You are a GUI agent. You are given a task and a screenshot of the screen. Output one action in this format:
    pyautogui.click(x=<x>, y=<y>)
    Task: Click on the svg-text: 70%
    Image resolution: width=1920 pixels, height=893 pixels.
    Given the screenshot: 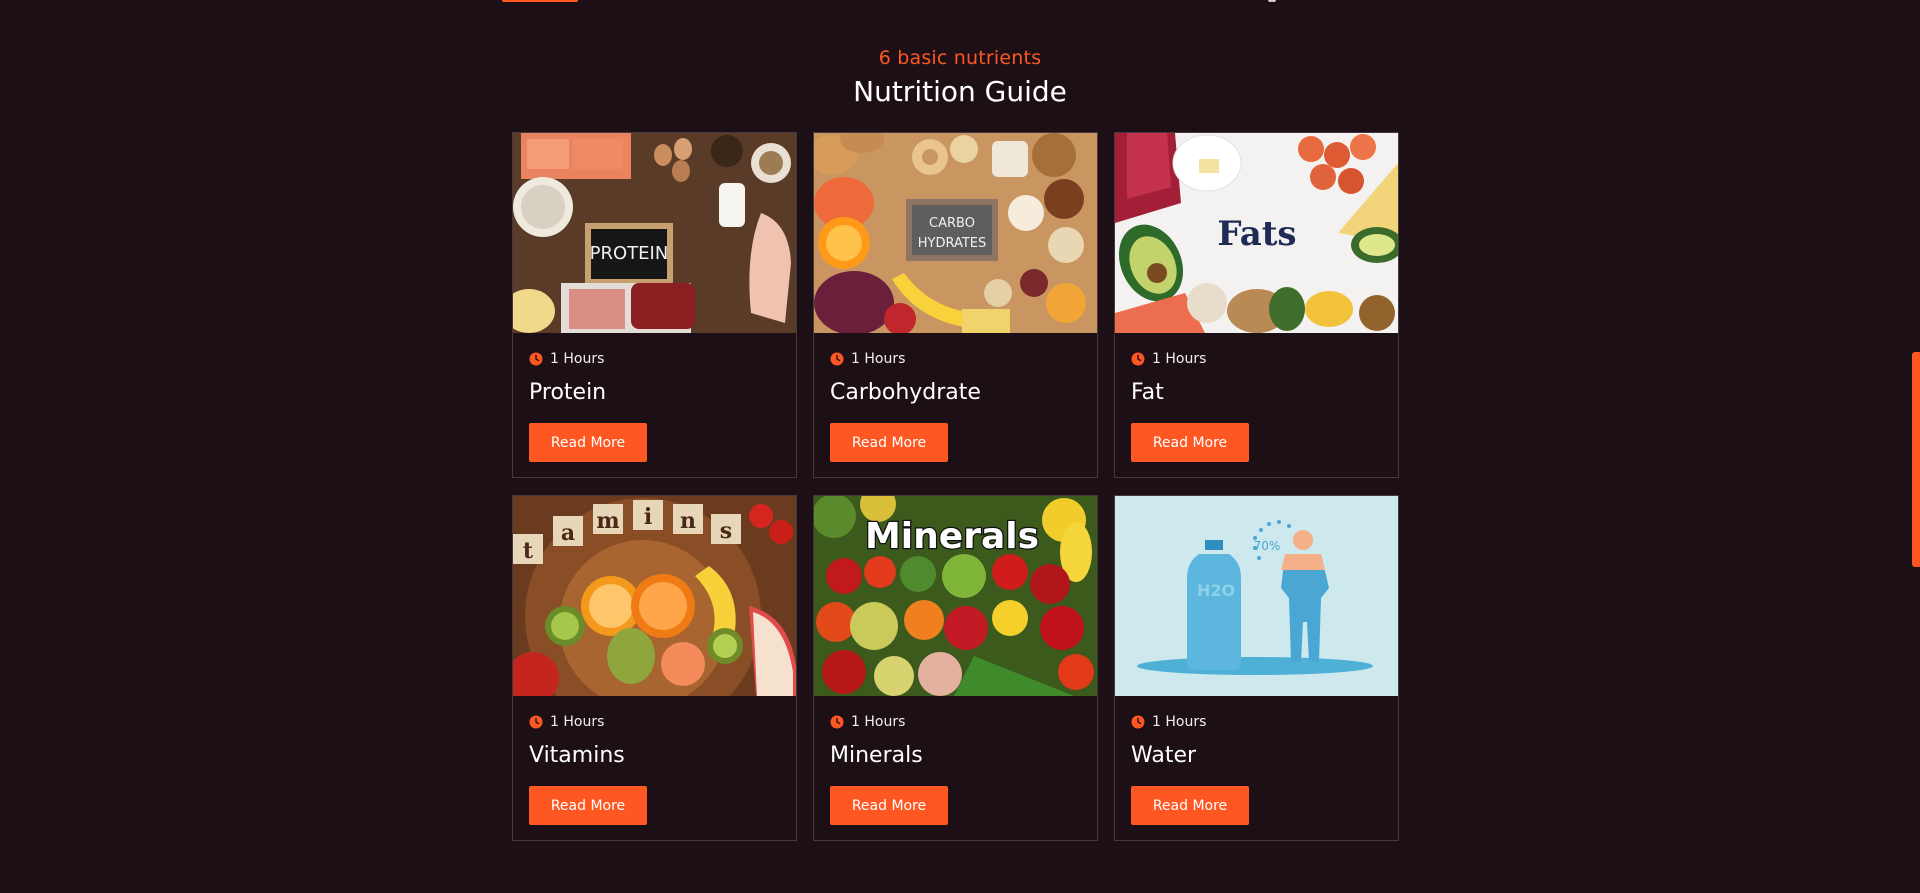 What is the action you would take?
    pyautogui.click(x=1267, y=546)
    